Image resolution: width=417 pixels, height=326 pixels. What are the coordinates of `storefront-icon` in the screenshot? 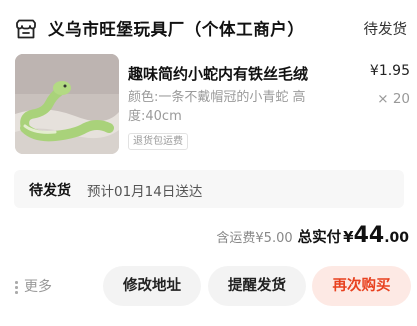 It's located at (26, 29).